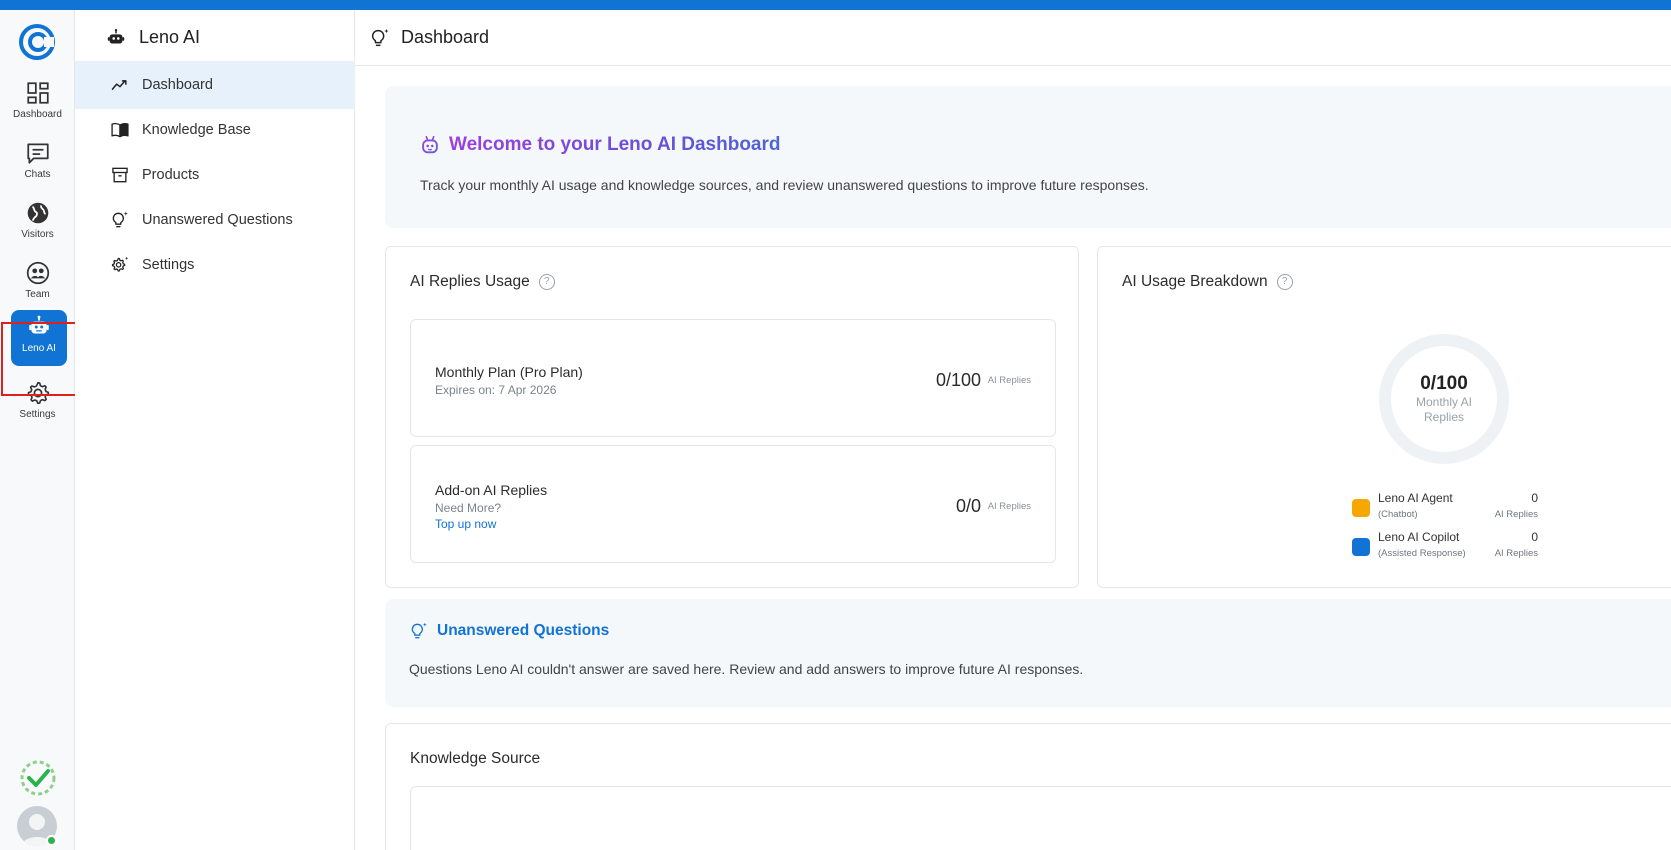  Describe the element at coordinates (523, 631) in the screenshot. I see `unanswered-title: Unanswered Questions` at that location.